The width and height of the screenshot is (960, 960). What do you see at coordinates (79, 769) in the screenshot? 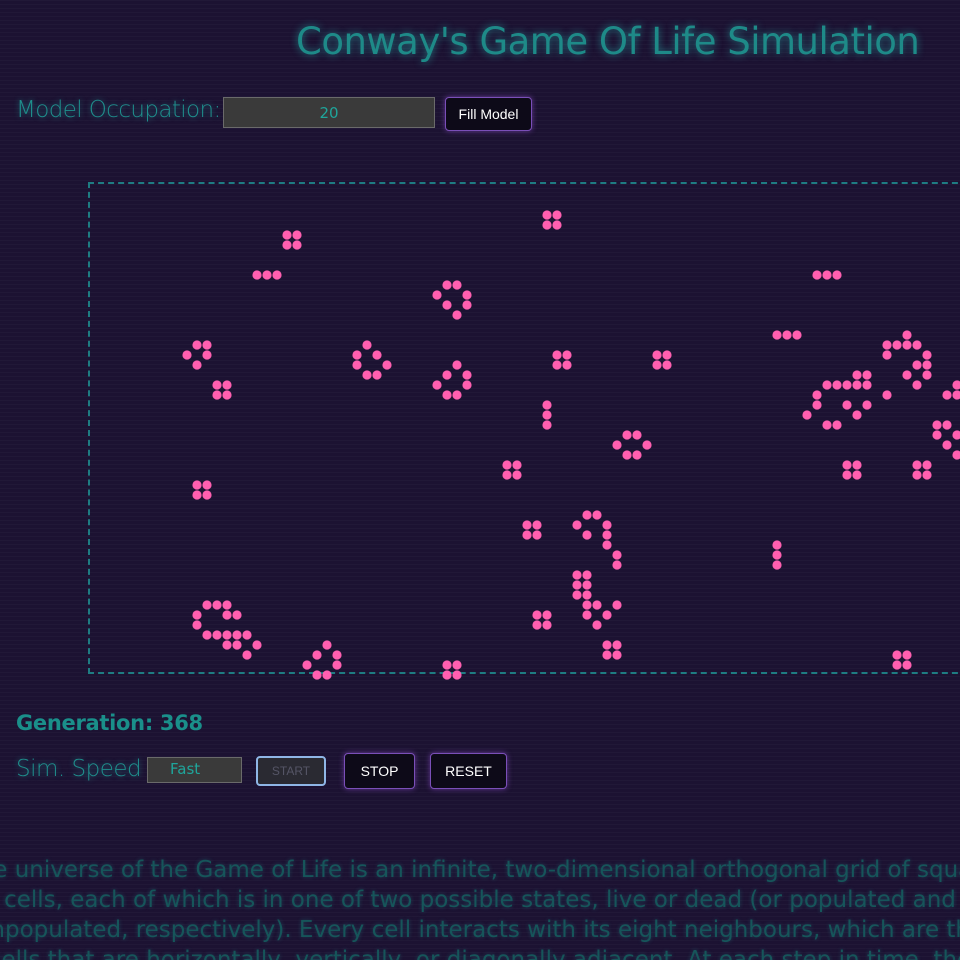
I see `sim-speed-label: Sim. Speed` at bounding box center [79, 769].